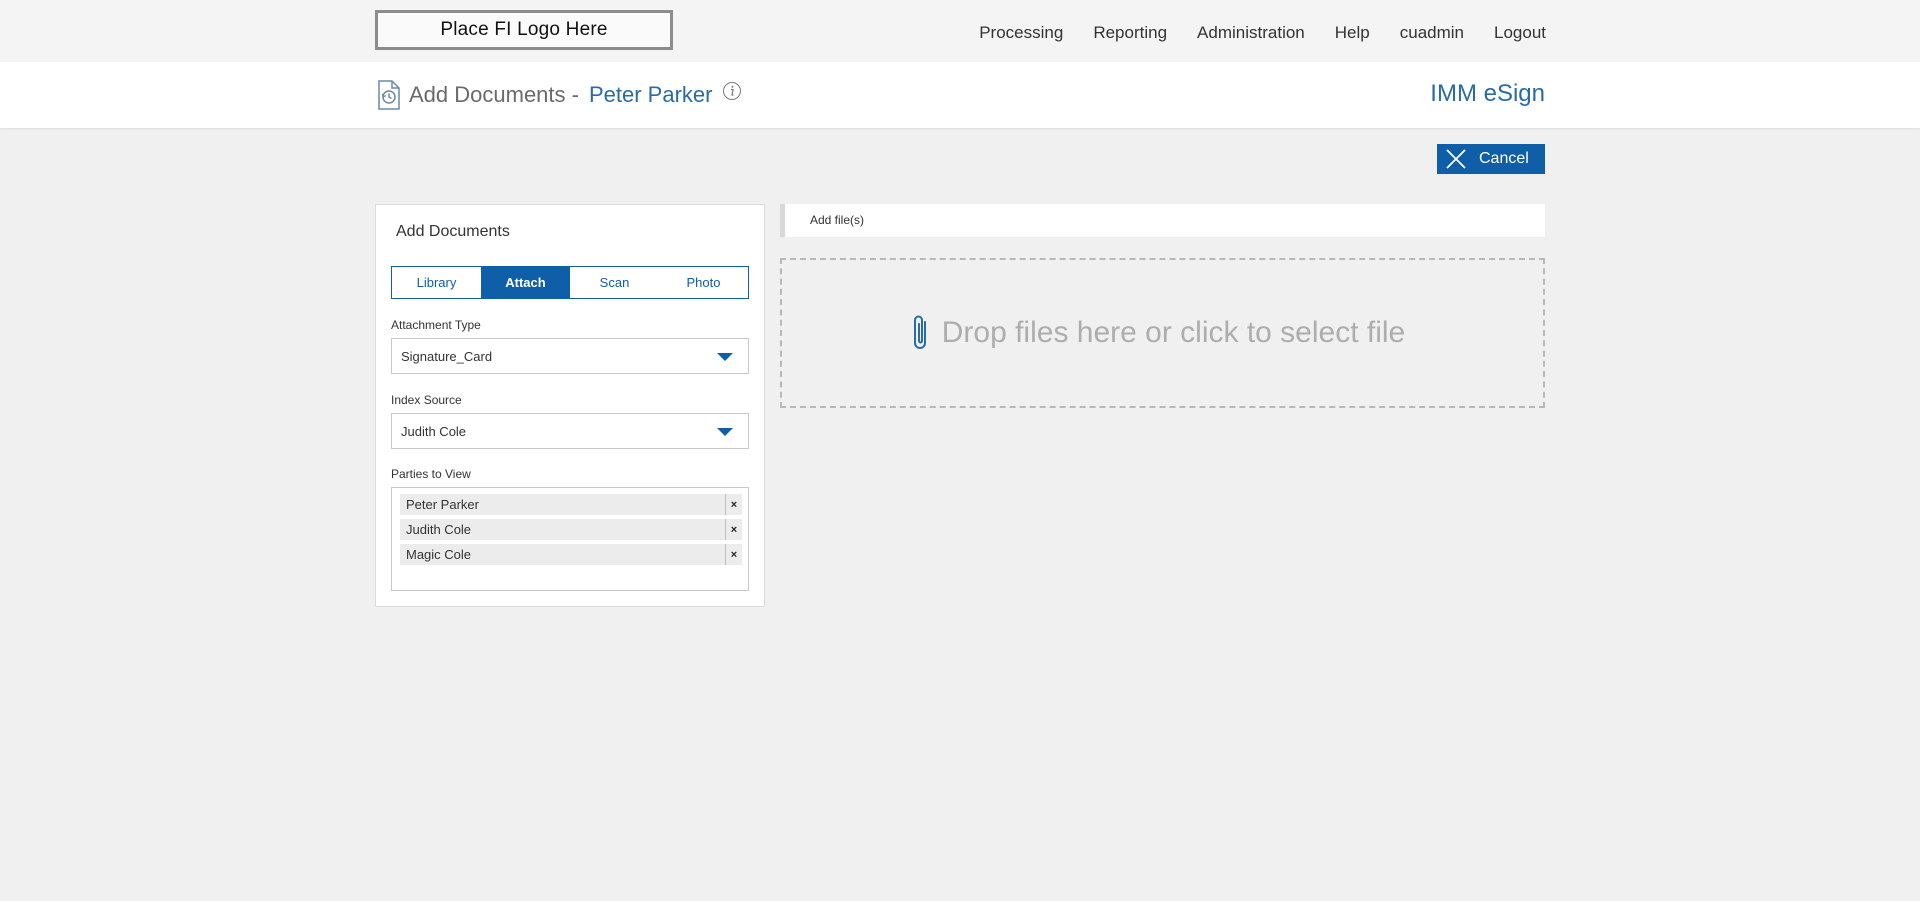  Describe the element at coordinates (614, 282) in the screenshot. I see `tab-scan: Scan` at that location.